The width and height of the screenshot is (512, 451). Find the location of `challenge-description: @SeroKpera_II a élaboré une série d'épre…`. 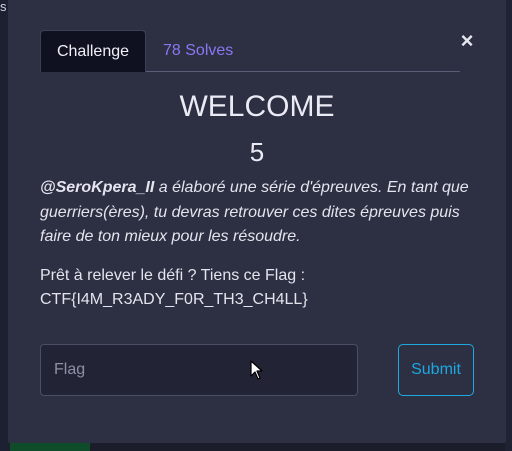

challenge-description: @SeroKpera_II a élaboré une série d'épre… is located at coordinates (260, 213).